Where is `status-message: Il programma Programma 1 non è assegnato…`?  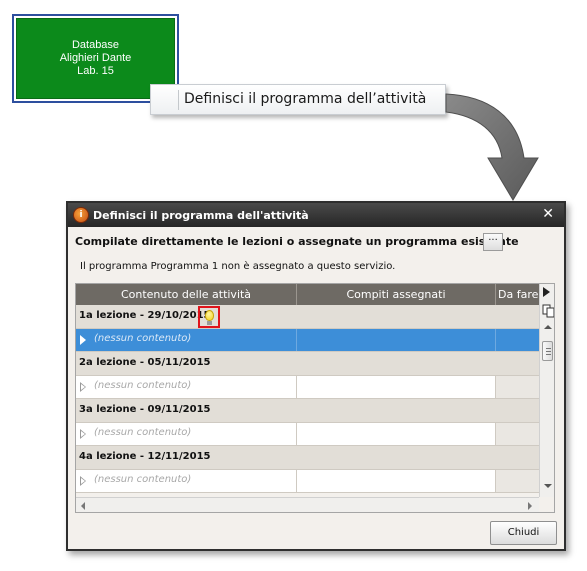
status-message: Il programma Programma 1 non è assegnato… is located at coordinates (238, 266).